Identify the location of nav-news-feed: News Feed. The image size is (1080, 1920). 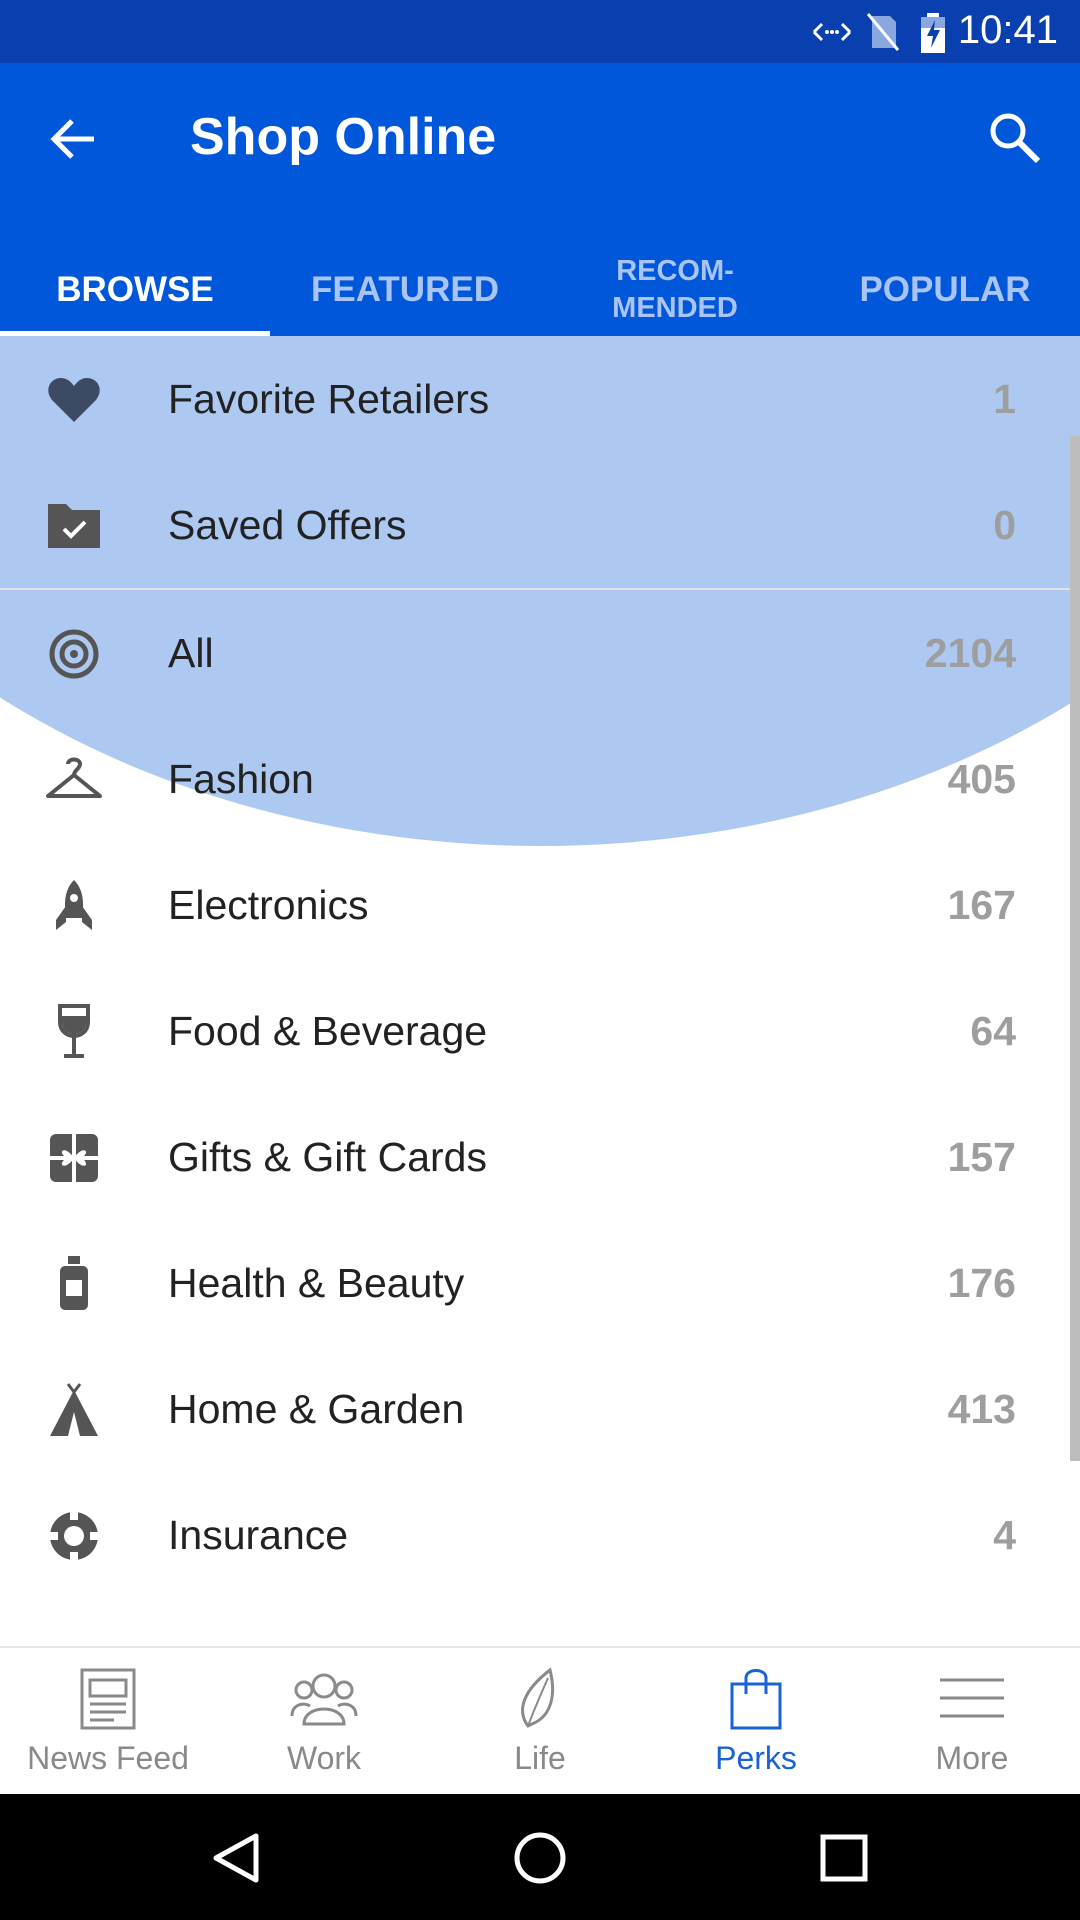
(108, 1722).